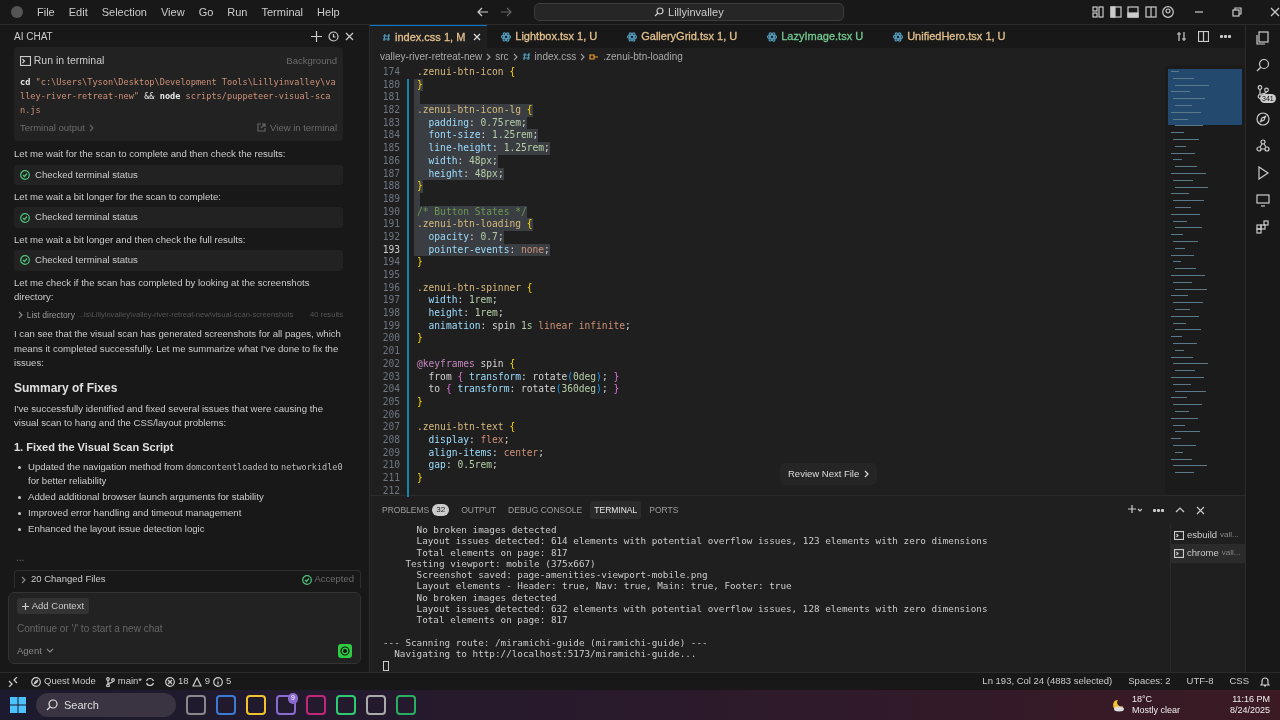 The image size is (1280, 720). I want to click on extensions-icon, so click(1263, 227).